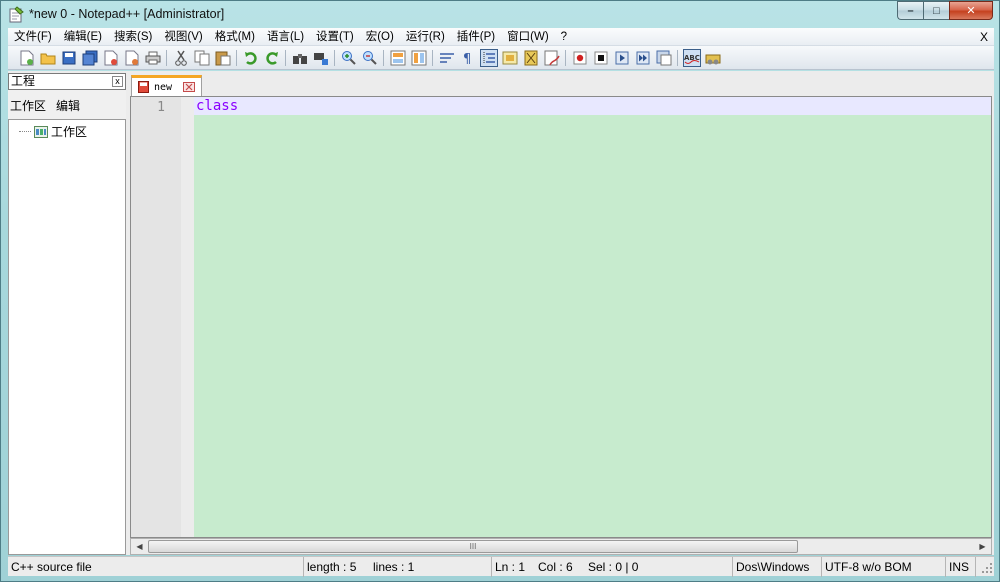  Describe the element at coordinates (132, 58) in the screenshot. I see `close-all-icon` at that location.